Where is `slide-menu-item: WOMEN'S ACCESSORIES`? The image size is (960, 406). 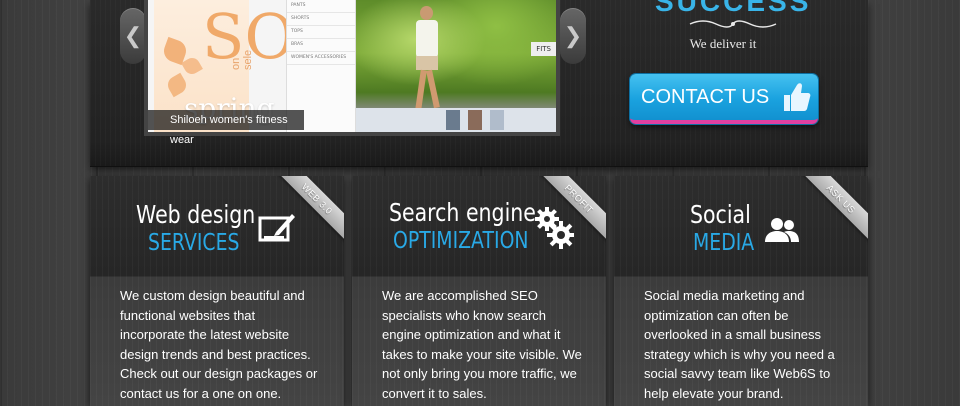 slide-menu-item: WOMEN'S ACCESSORIES is located at coordinates (321, 58).